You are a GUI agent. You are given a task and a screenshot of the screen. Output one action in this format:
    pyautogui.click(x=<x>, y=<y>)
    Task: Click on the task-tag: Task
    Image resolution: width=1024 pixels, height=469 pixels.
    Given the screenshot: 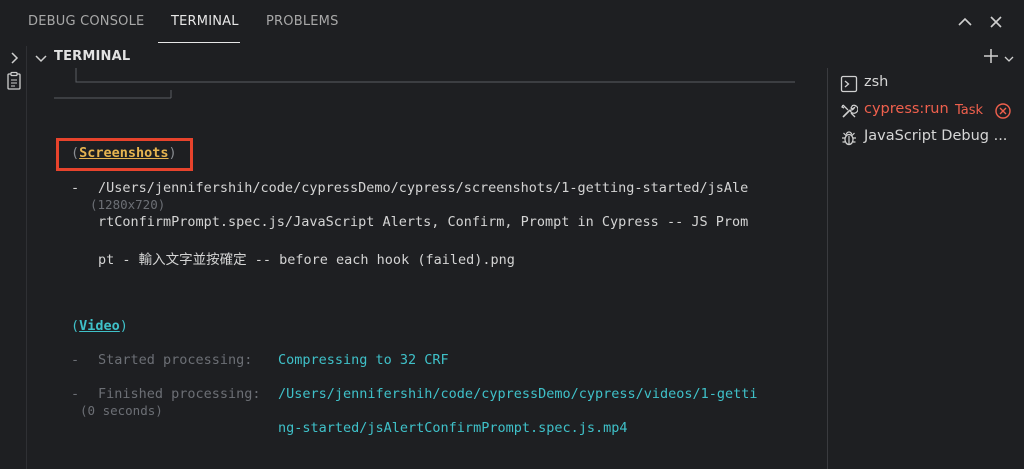 What is the action you would take?
    pyautogui.click(x=969, y=110)
    